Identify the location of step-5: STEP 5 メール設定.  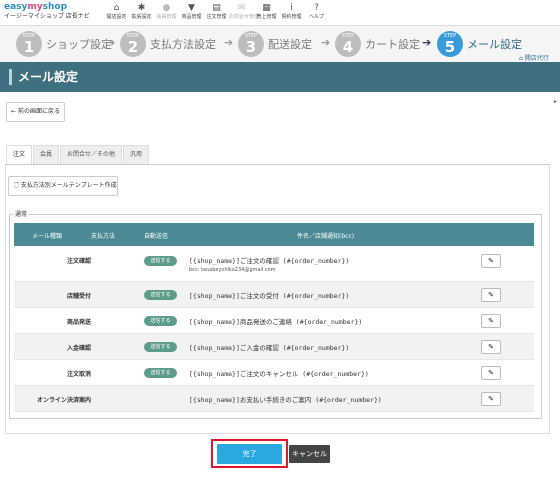
(479, 44).